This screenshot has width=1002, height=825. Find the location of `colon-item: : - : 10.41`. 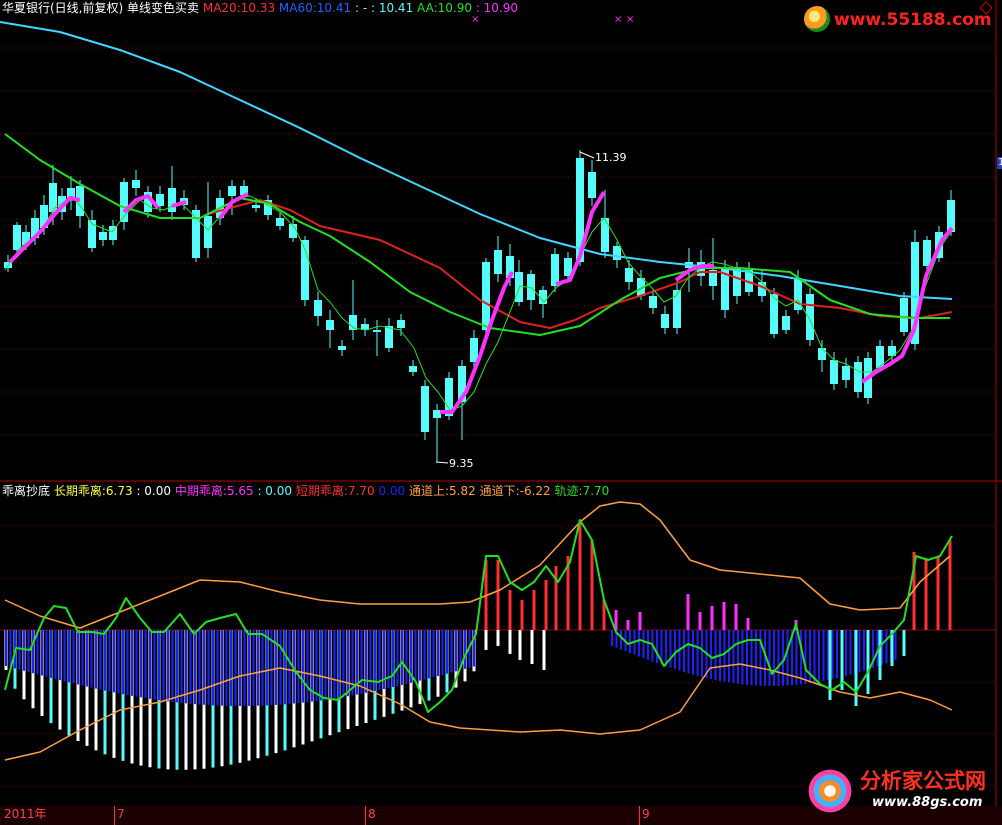

colon-item: : - : 10.41 is located at coordinates (384, 8).